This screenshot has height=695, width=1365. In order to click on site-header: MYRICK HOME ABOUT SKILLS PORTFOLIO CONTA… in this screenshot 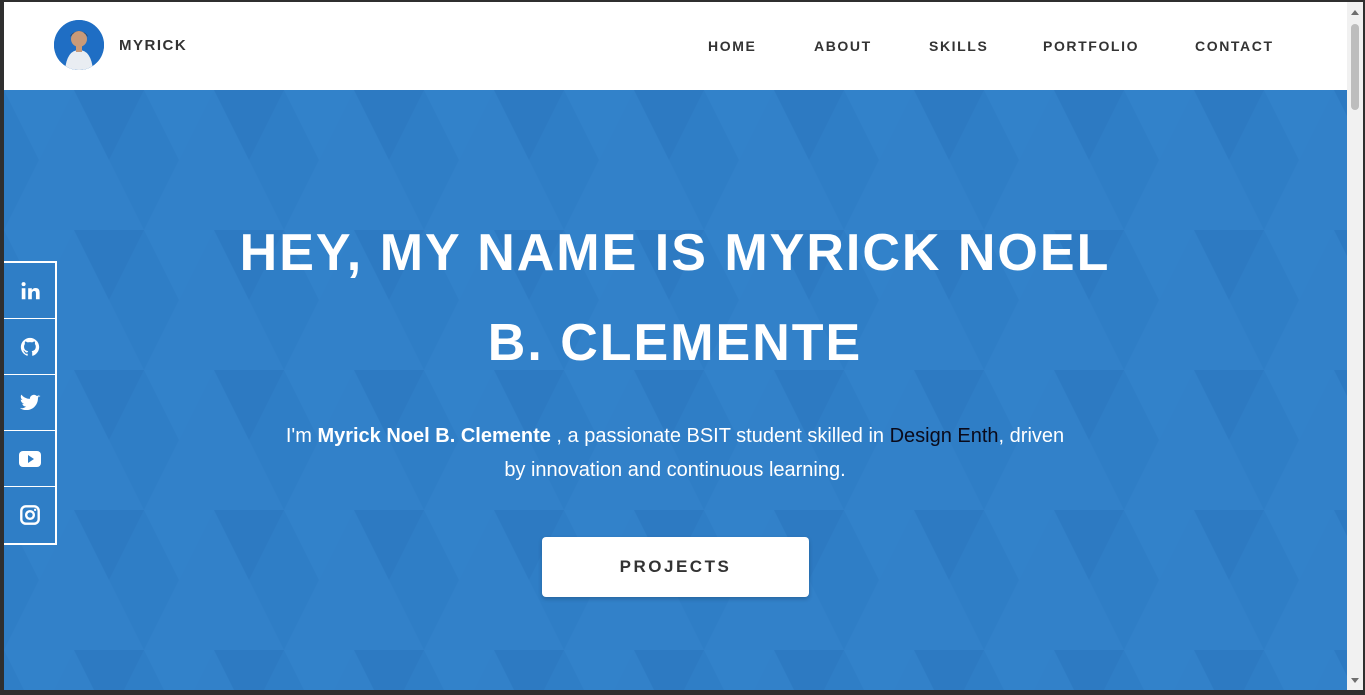, I will do `click(675, 46)`.